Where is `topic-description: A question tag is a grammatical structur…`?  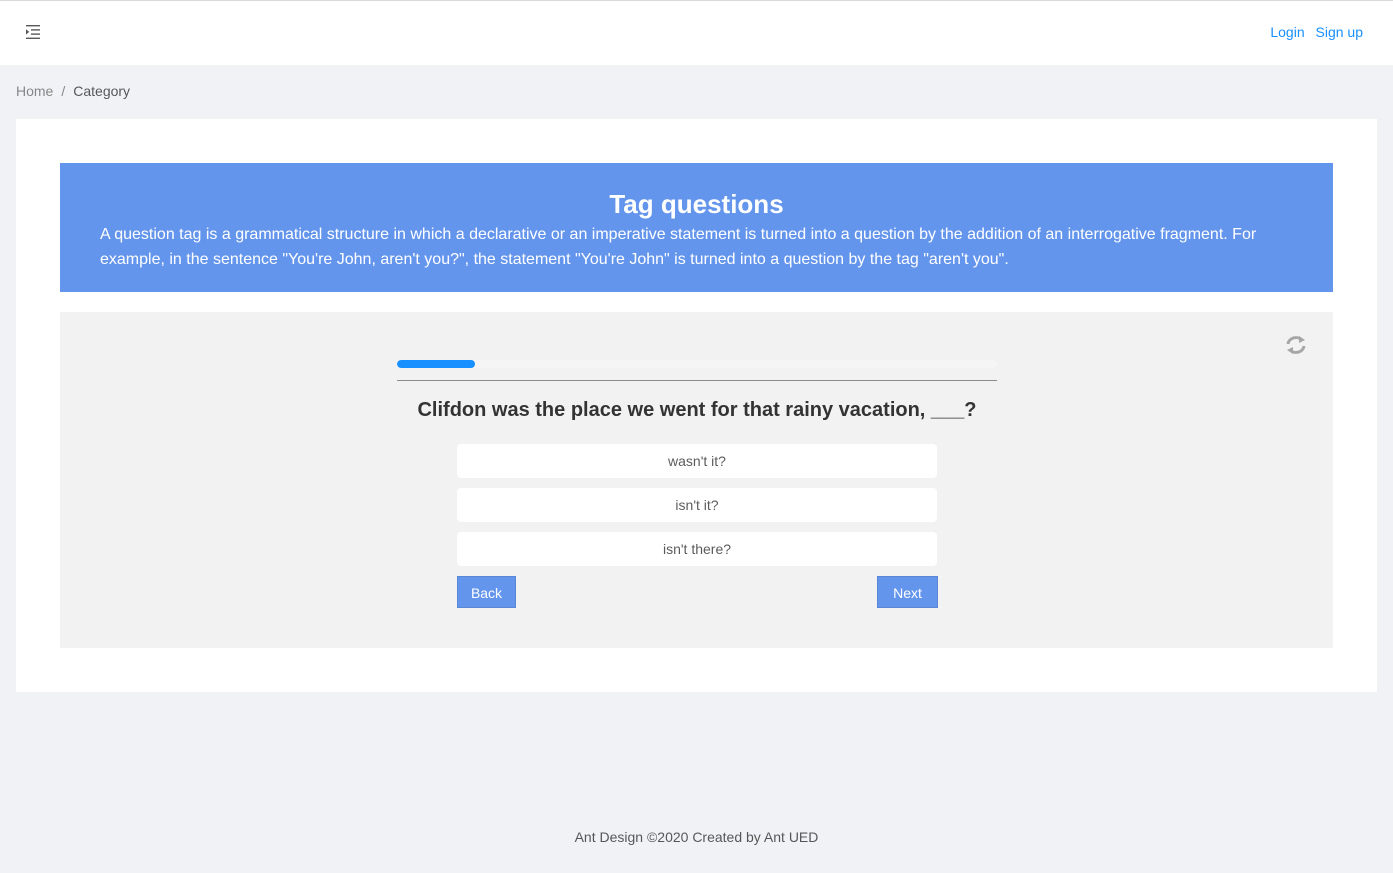 topic-description: A question tag is a grammatical structur… is located at coordinates (678, 247).